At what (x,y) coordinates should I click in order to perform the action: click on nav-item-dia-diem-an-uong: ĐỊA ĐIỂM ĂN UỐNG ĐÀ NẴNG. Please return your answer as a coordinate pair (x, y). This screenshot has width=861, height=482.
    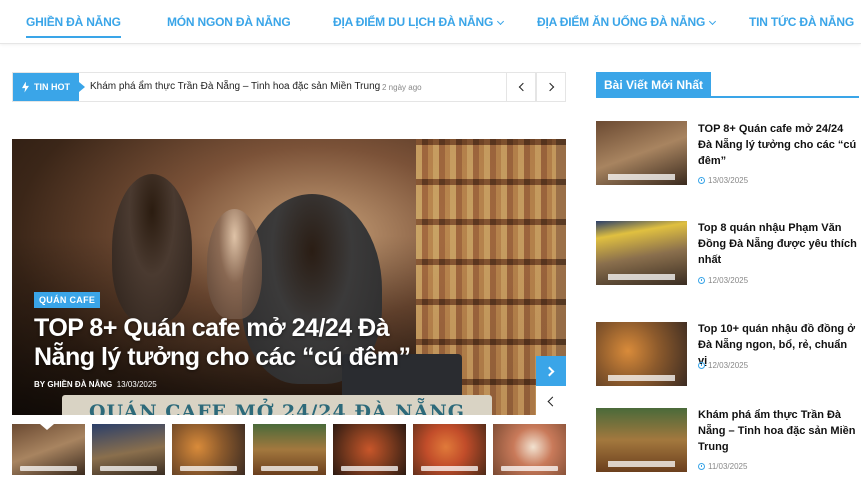
    Looking at the image, I should click on (627, 22).